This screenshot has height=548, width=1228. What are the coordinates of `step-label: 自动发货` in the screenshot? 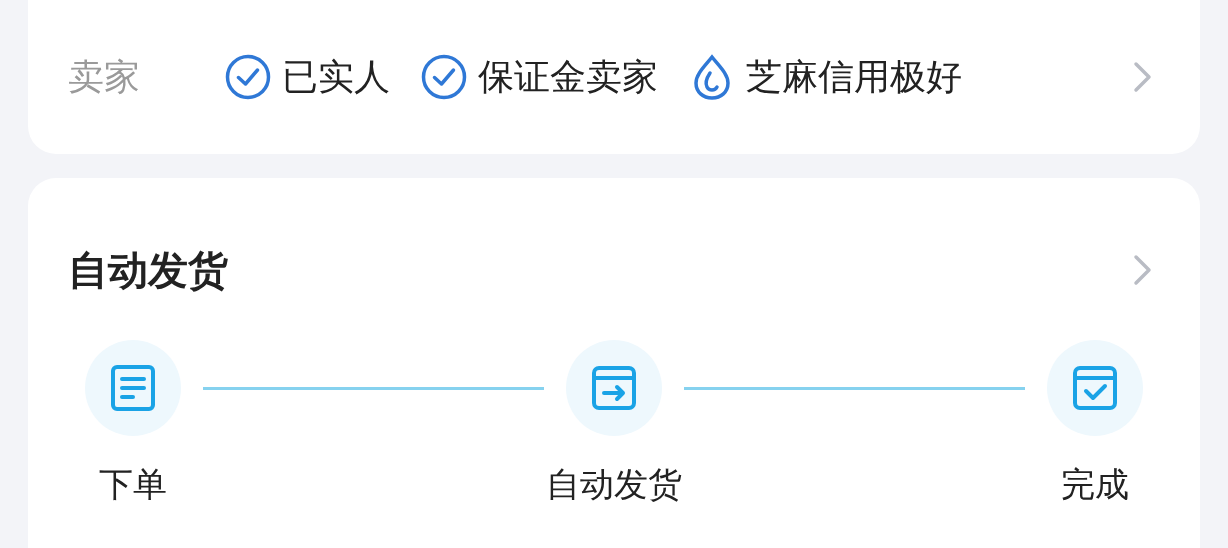 It's located at (614, 484).